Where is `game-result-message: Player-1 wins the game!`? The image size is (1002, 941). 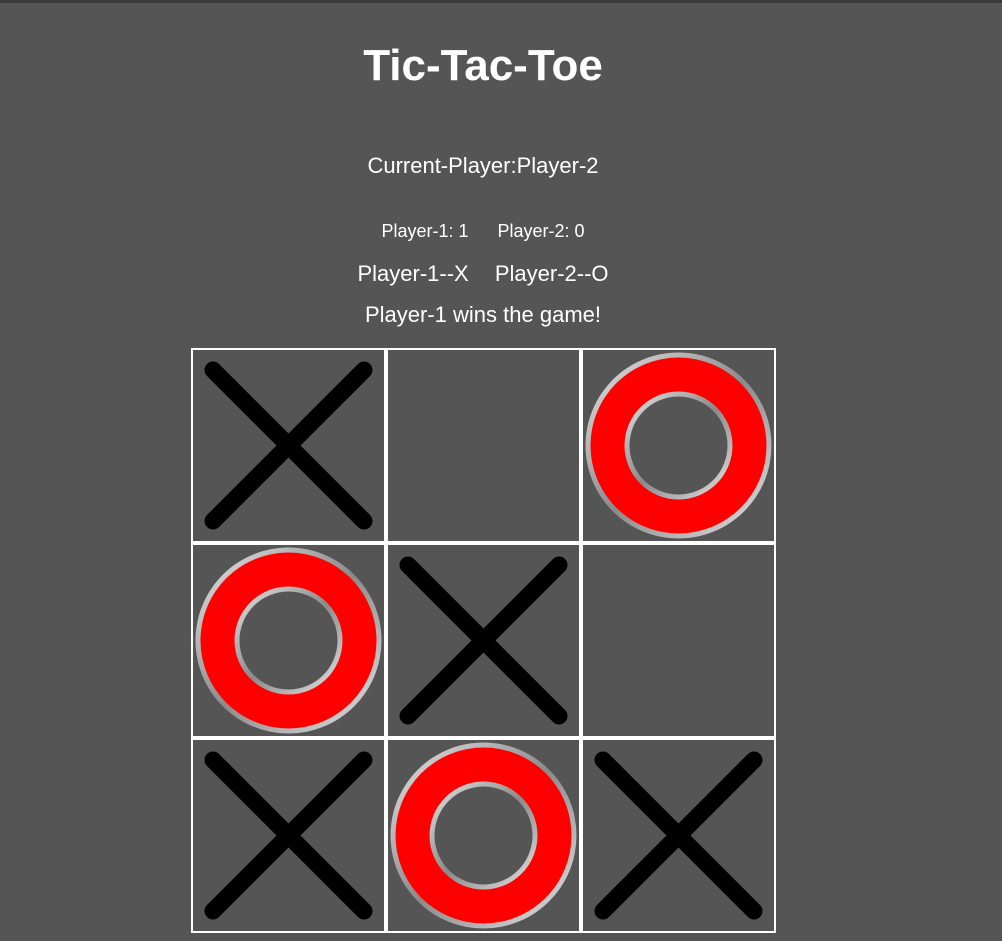
game-result-message: Player-1 wins the game! is located at coordinates (483, 314).